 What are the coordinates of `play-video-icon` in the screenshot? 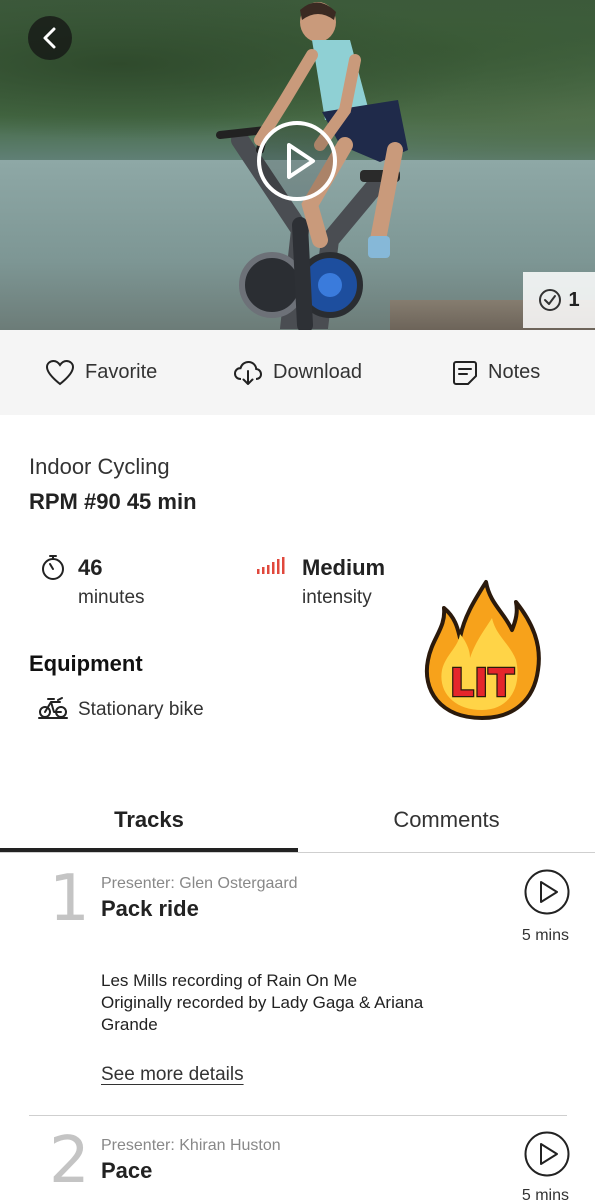 It's located at (297, 161).